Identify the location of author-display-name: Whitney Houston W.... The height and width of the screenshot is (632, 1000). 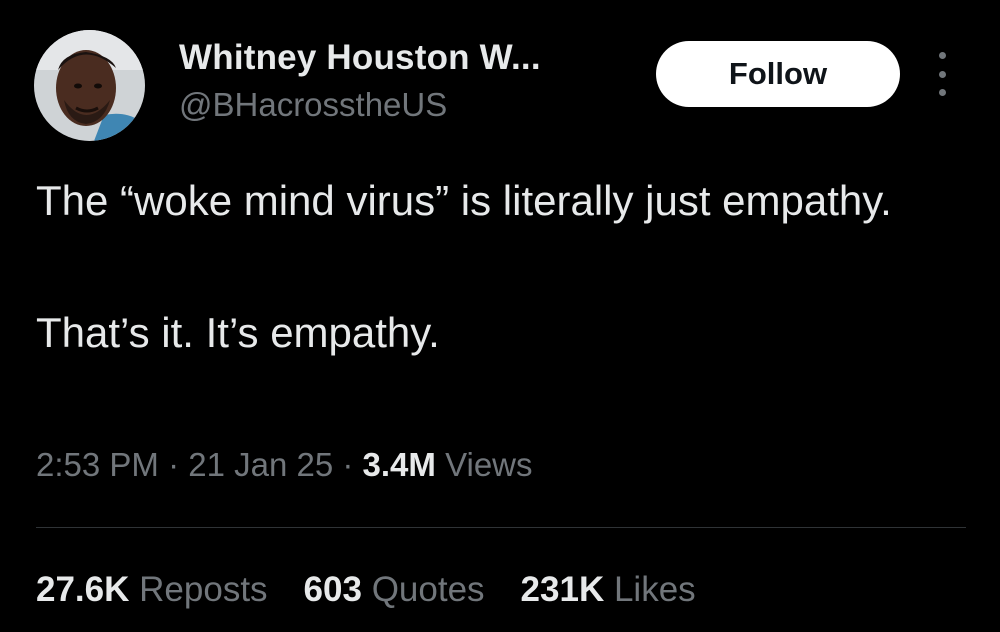
(360, 58).